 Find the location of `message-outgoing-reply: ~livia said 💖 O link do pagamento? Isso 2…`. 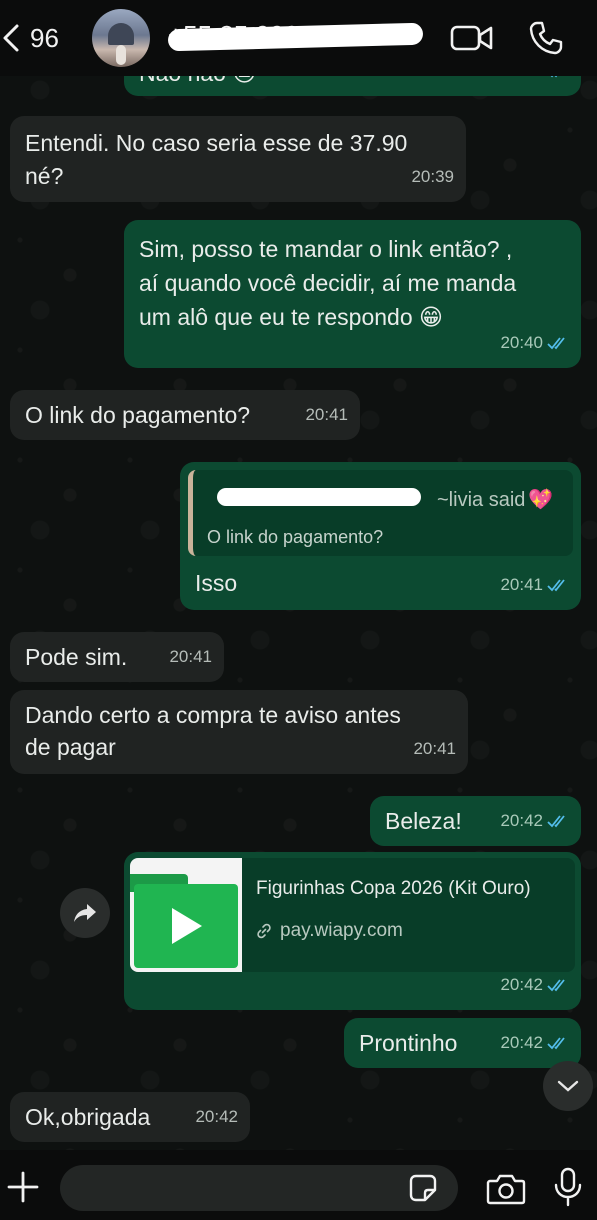

message-outgoing-reply: ~livia said 💖 O link do pagamento? Isso 2… is located at coordinates (380, 536).